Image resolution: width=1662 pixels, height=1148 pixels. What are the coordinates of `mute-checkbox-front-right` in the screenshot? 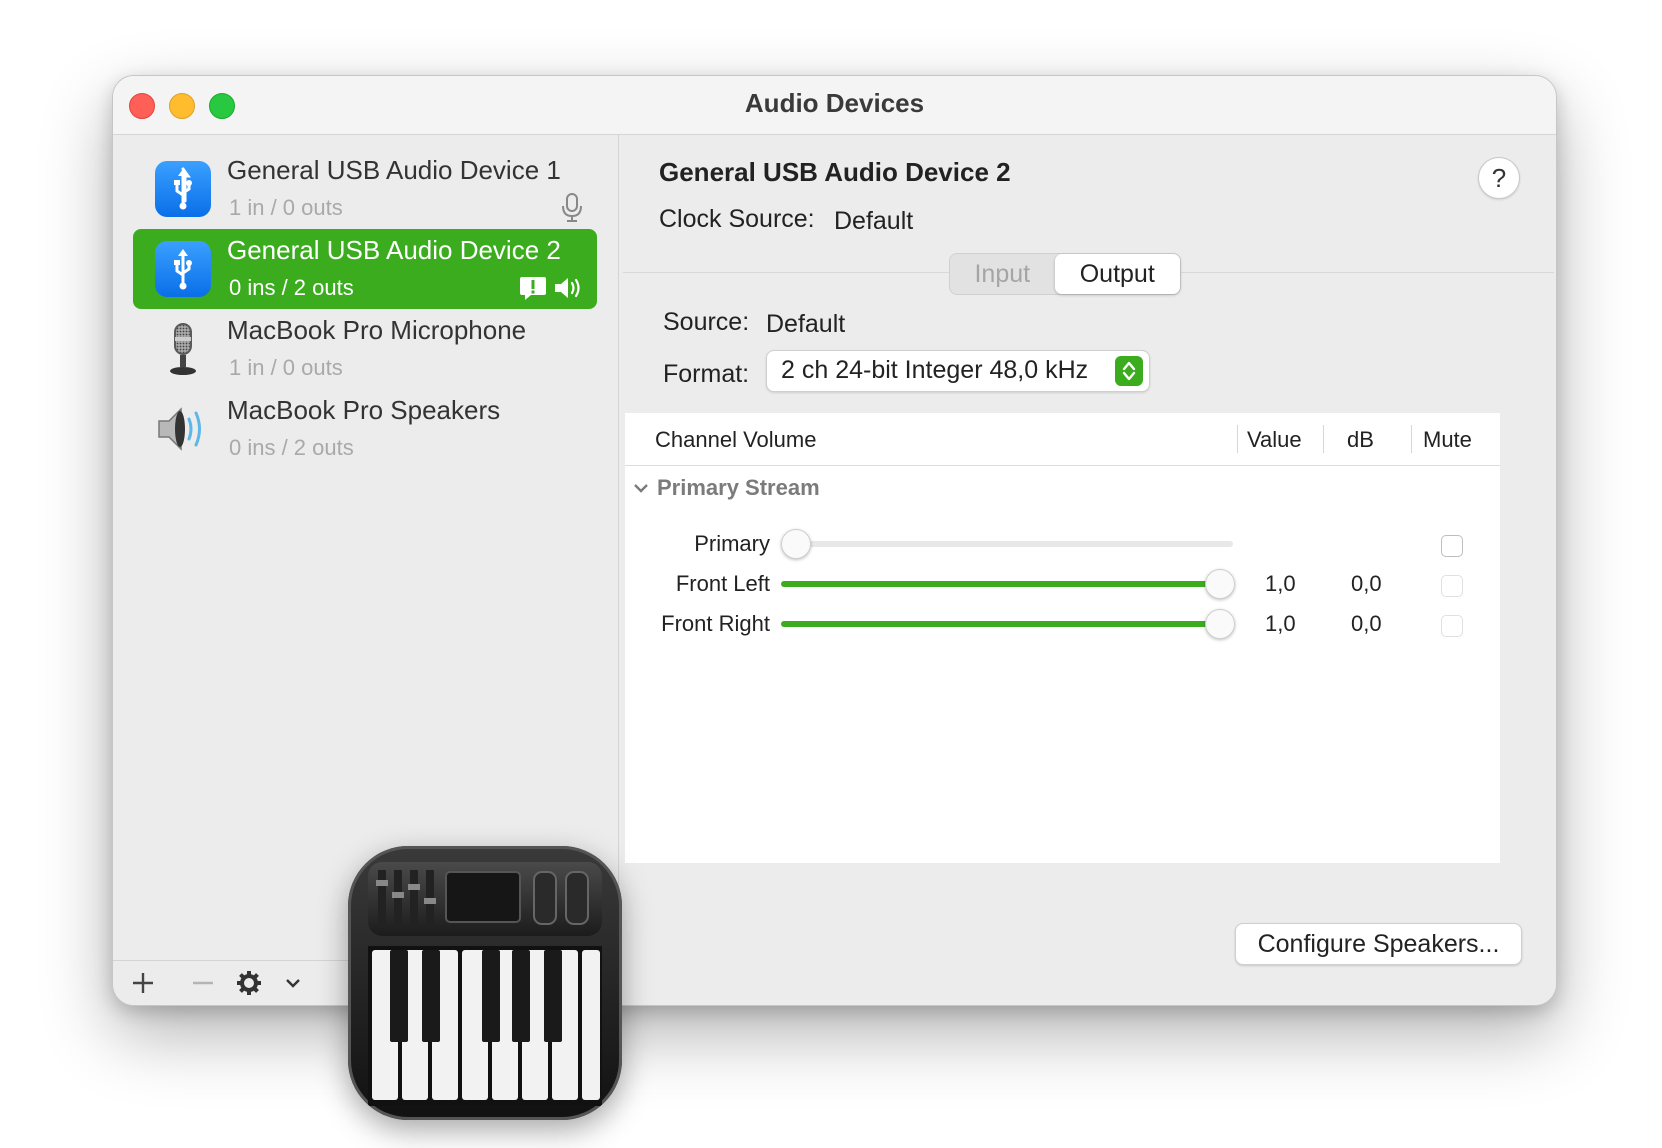 It's located at (1452, 626).